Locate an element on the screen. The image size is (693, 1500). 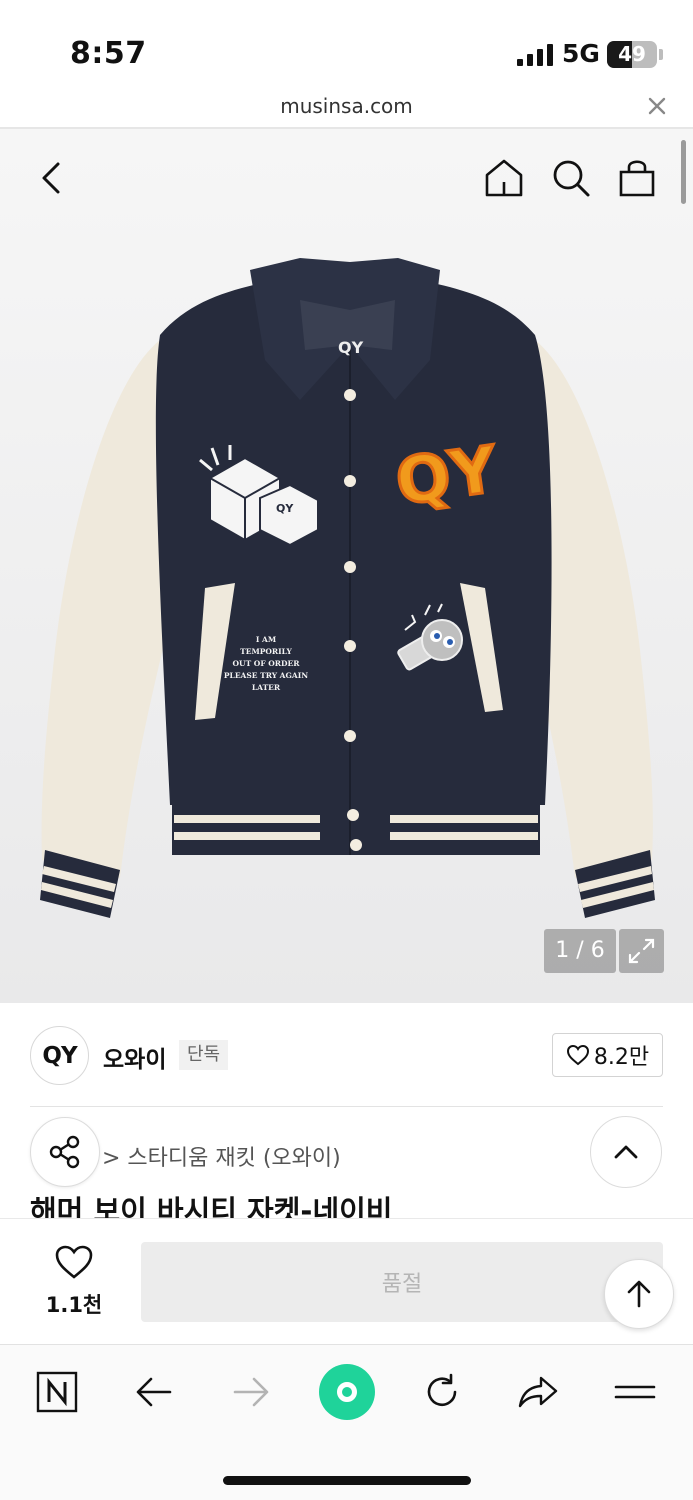
status-time: 8:57 is located at coordinates (108, 53).